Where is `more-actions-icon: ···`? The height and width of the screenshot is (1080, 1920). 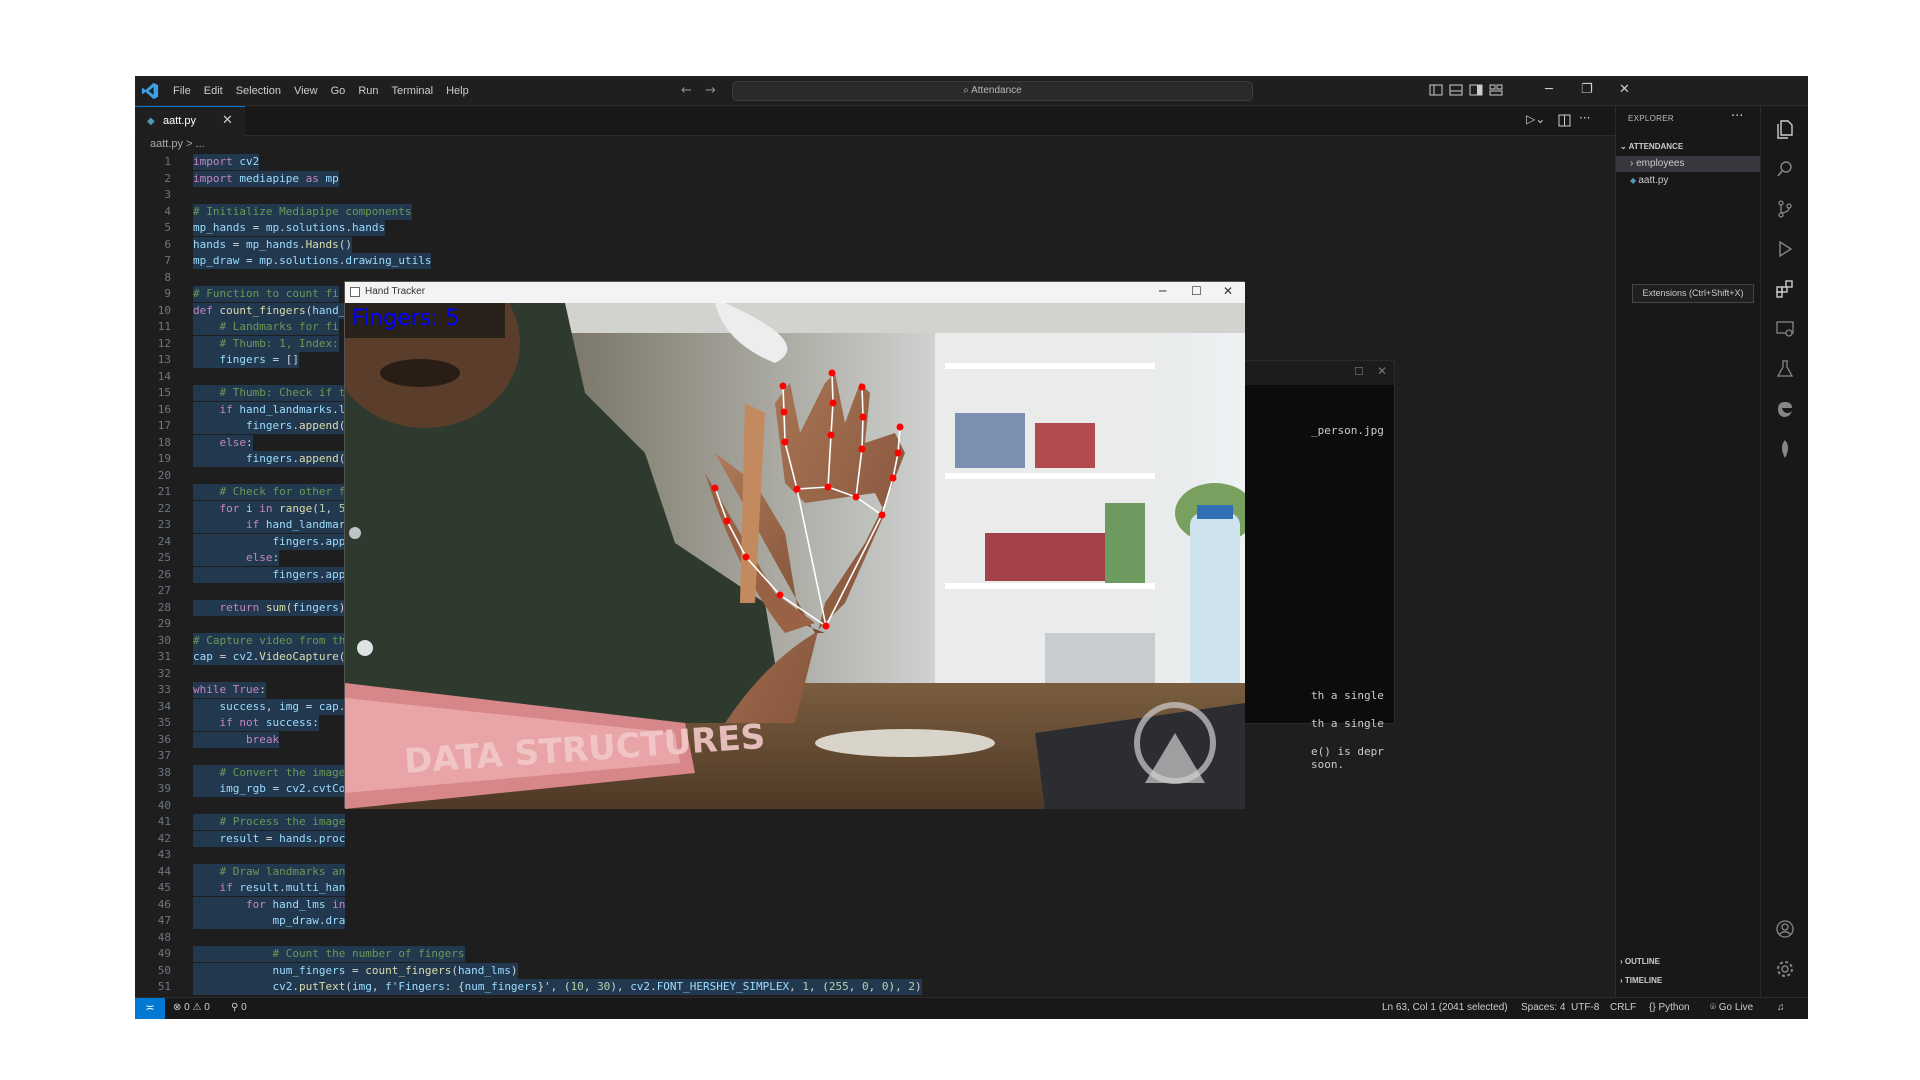 more-actions-icon: ··· is located at coordinates (1584, 118).